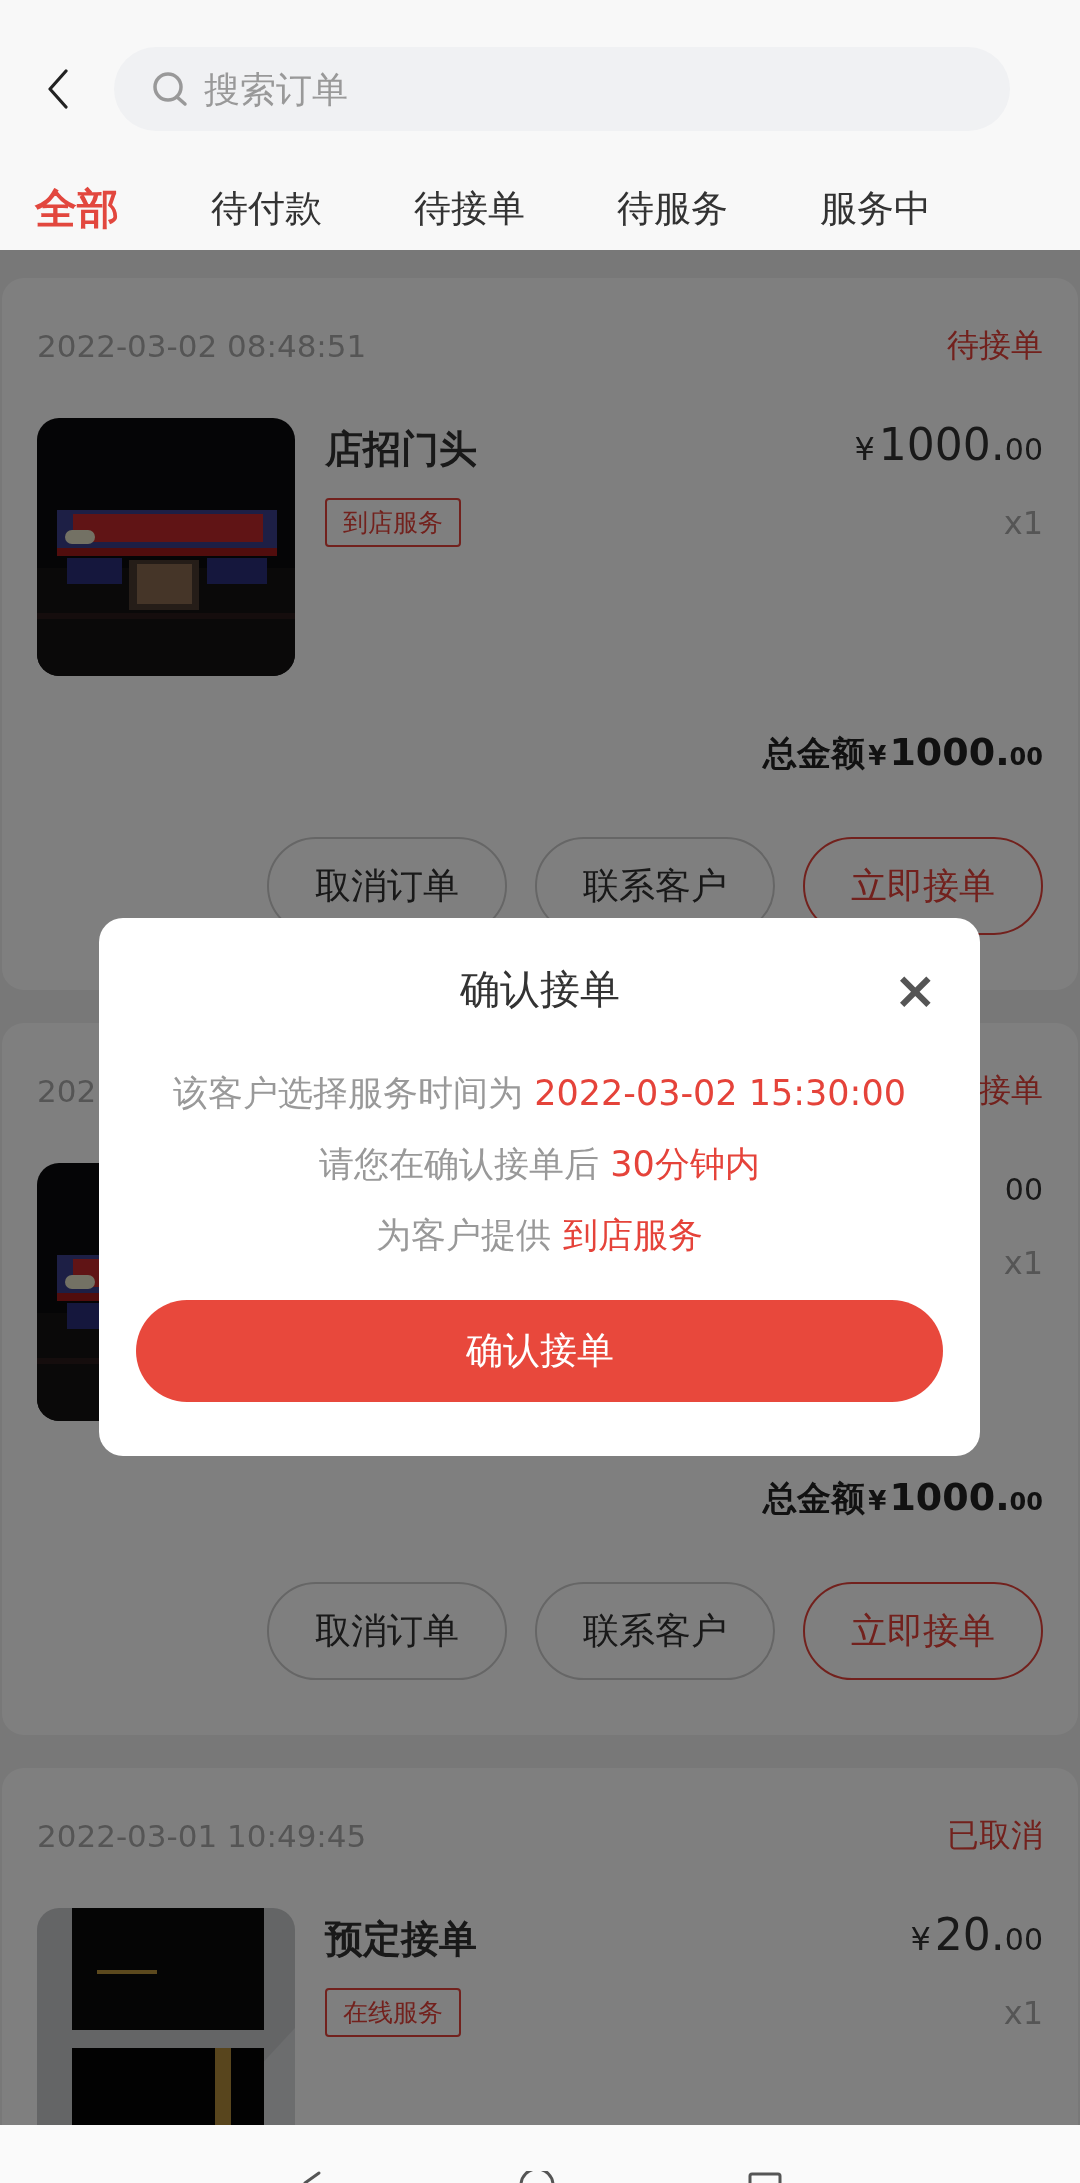  Describe the element at coordinates (539, 989) in the screenshot. I see `dialog-title: 确认接单` at that location.